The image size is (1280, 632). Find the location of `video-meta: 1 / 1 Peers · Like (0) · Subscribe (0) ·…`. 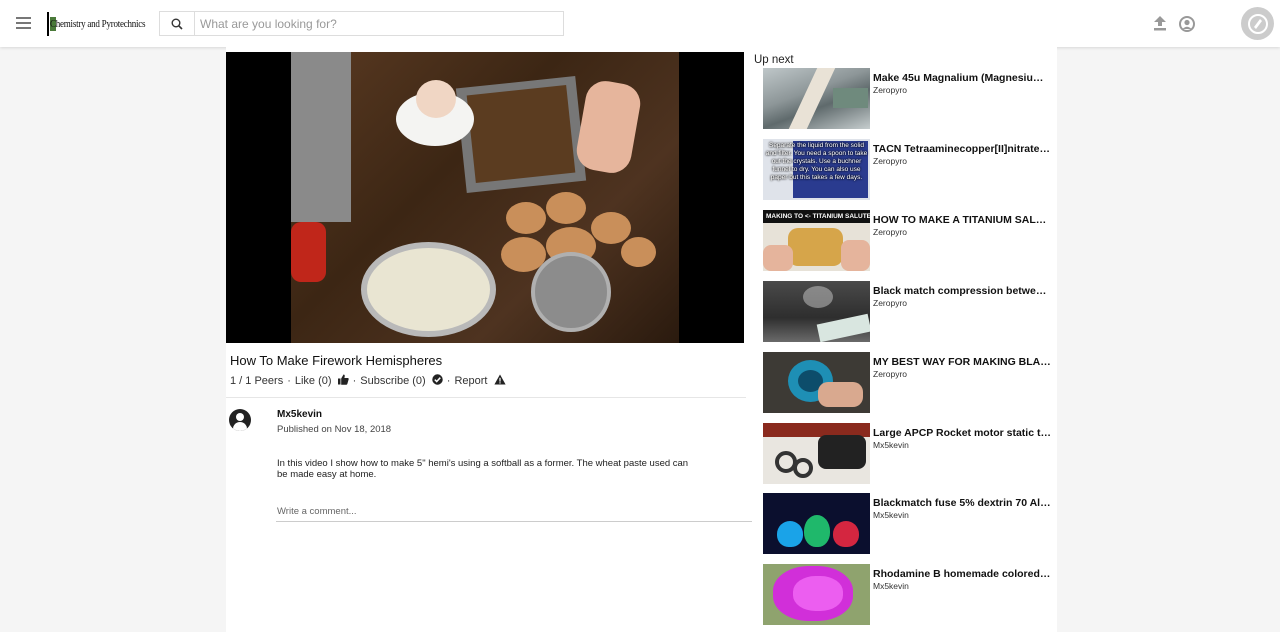

video-meta: 1 / 1 Peers · Like (0) · Subscribe (0) ·… is located at coordinates (368, 380).